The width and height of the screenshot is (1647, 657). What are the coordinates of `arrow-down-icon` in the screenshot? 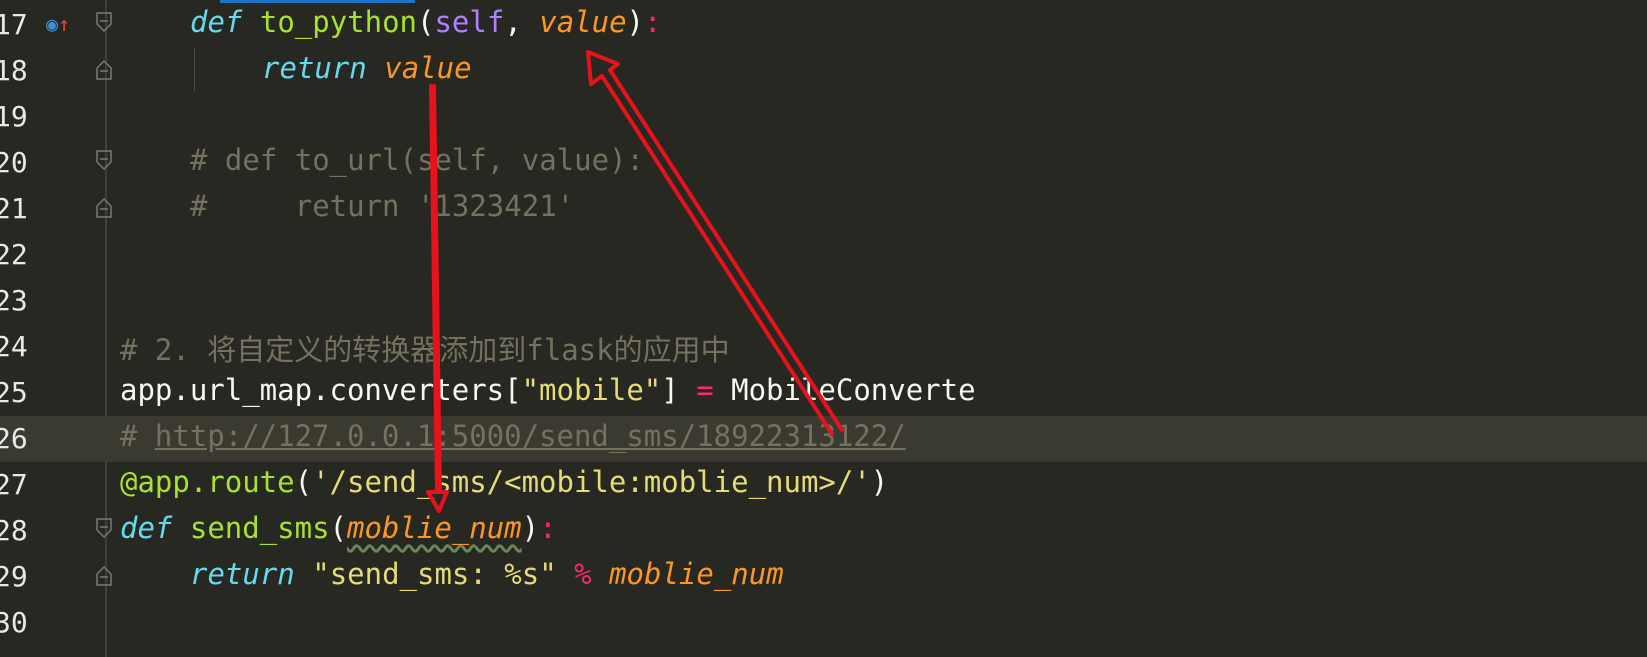 It's located at (437, 298).